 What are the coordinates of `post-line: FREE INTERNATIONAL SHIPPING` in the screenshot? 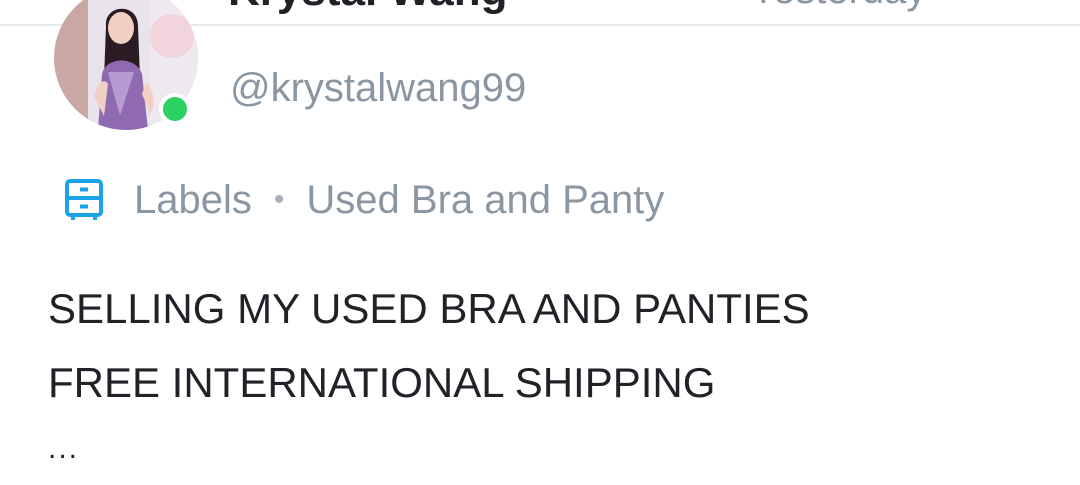 It's located at (382, 382).